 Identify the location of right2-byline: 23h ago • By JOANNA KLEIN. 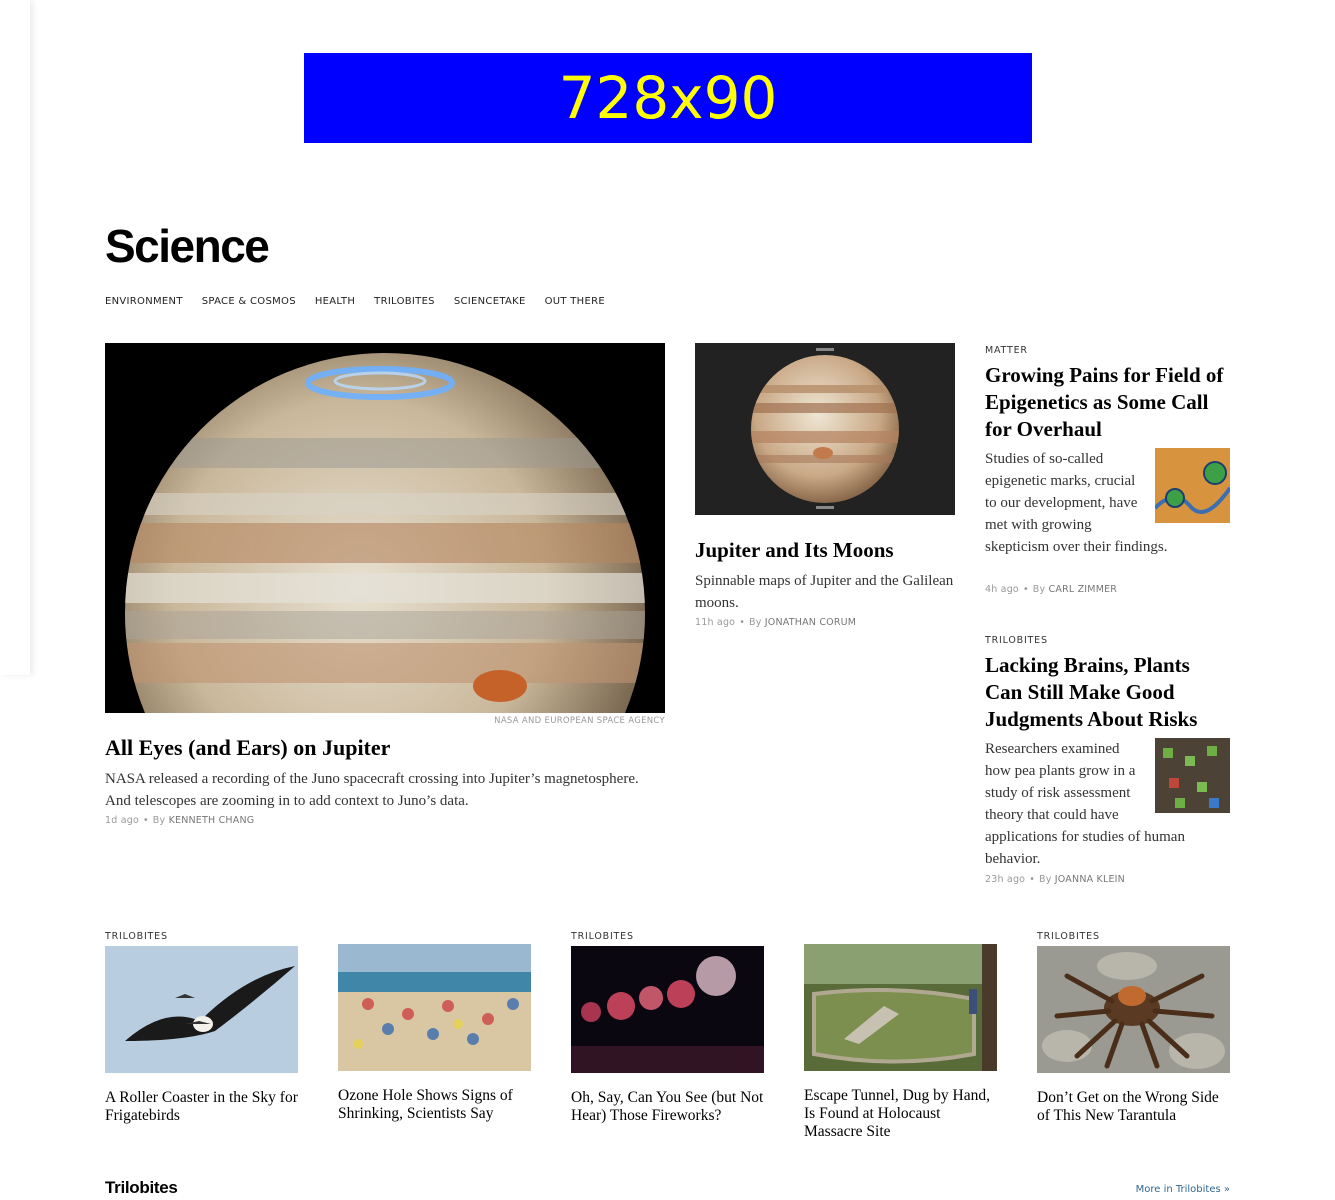
(1055, 879).